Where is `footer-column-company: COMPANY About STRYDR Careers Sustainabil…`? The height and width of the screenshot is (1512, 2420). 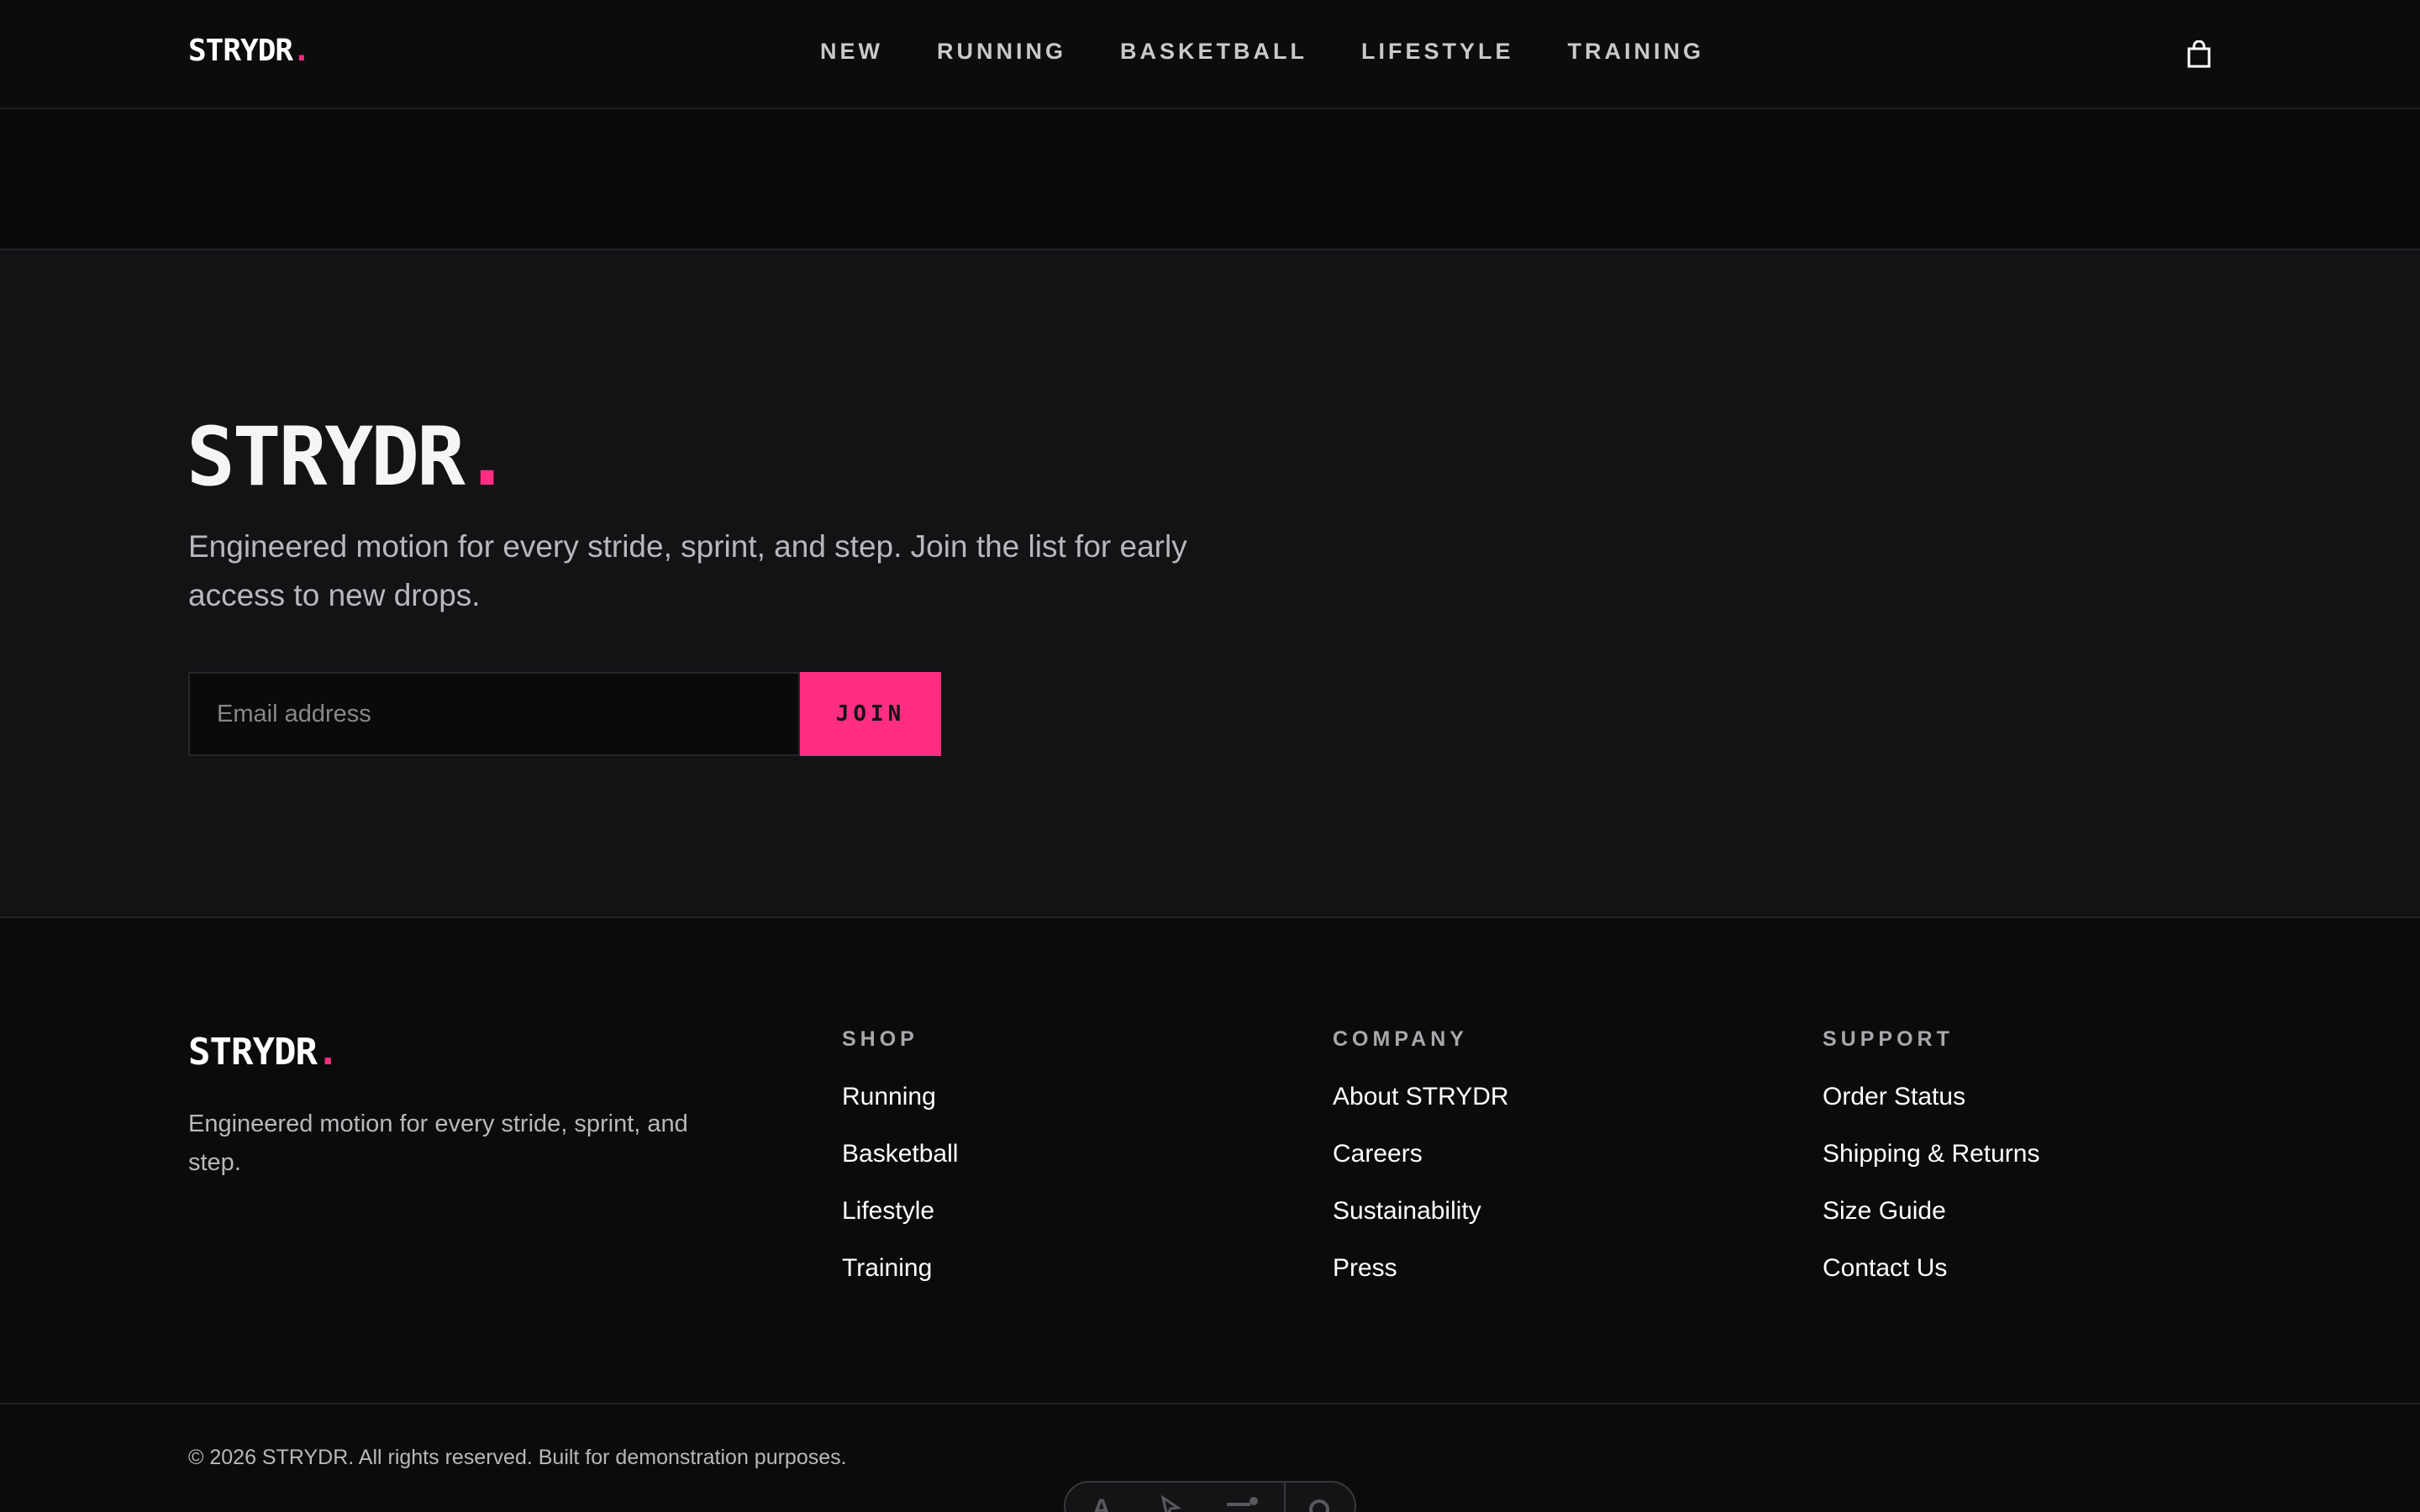
footer-column-company: COMPANY About STRYDR Careers Sustainabil… is located at coordinates (1421, 1168).